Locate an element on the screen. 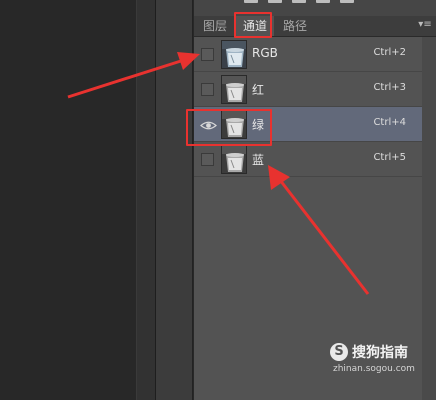  panel-top-strip is located at coordinates (315, 8).